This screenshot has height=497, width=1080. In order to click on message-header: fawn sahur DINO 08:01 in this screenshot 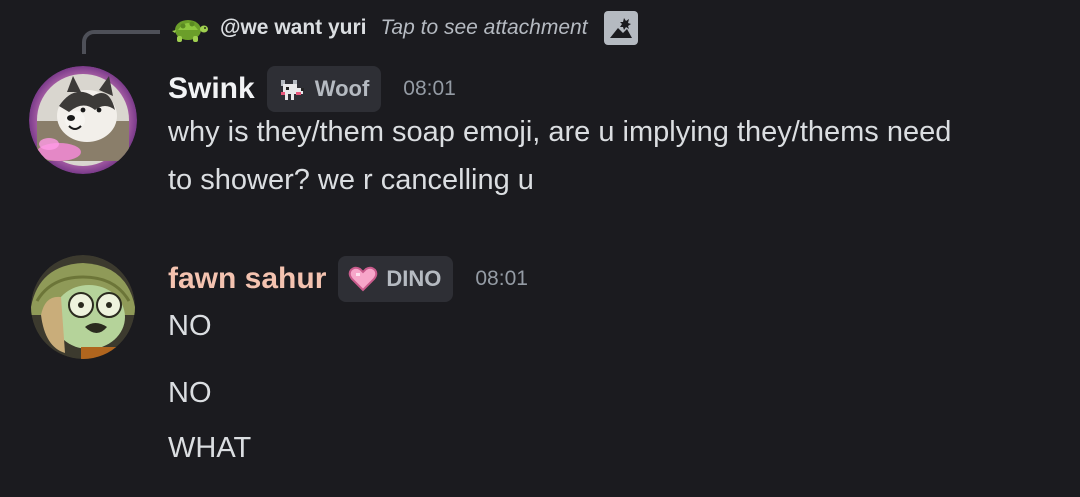, I will do `click(348, 279)`.